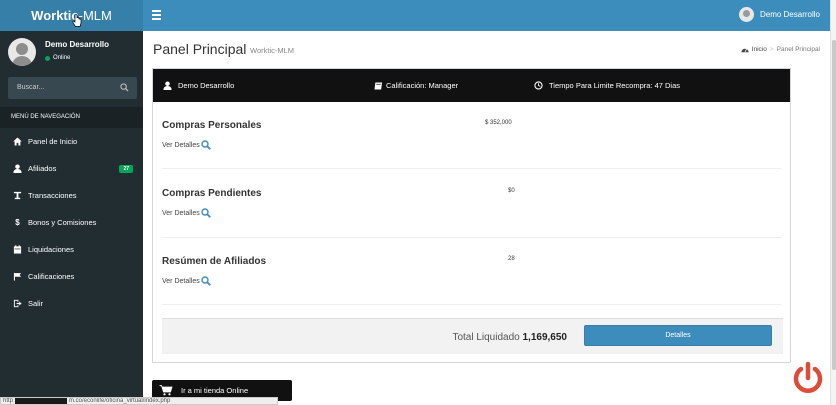 The image size is (836, 405). Describe the element at coordinates (378, 85) in the screenshot. I see `book-icon` at that location.